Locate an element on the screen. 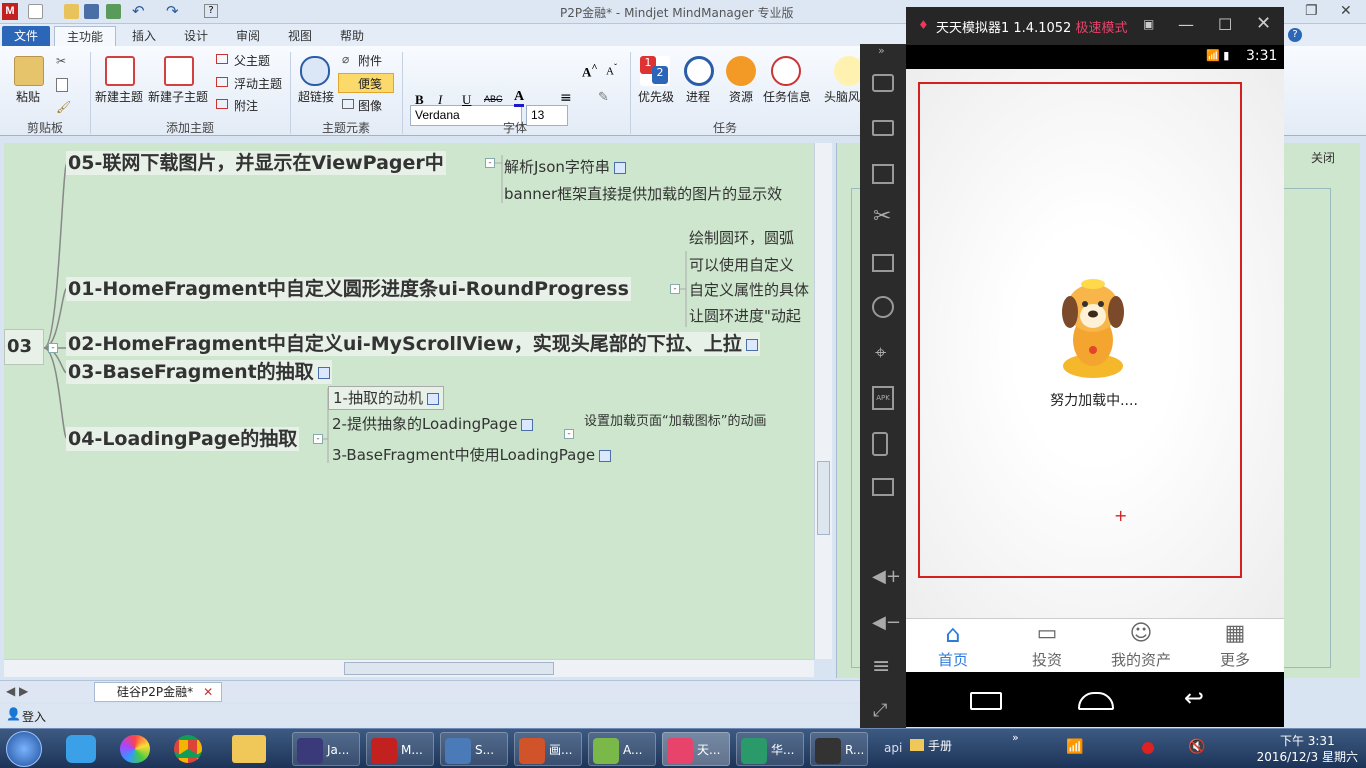 This screenshot has height=768, width=1366. subtopic-motivation: 1-抽取的动机 is located at coordinates (386, 398).